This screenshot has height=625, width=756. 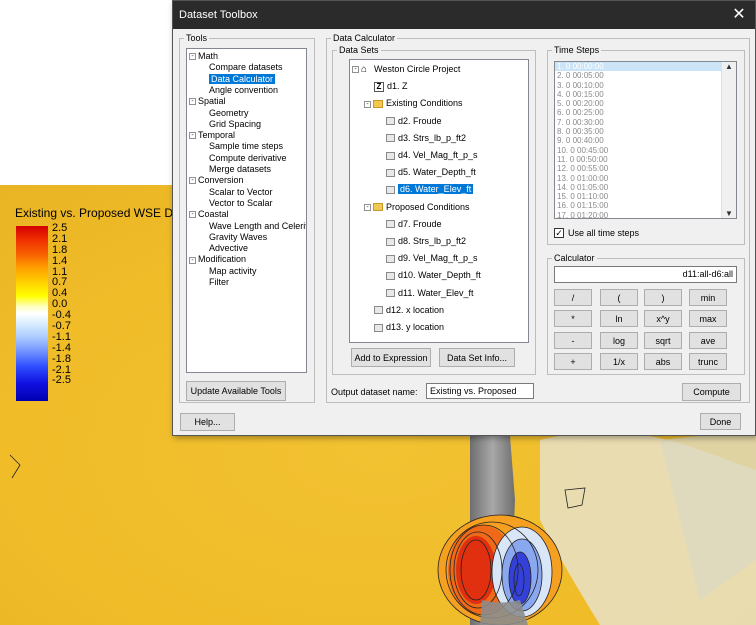 I want to click on time-step-item: 3. 0 00:10:00, so click(x=638, y=85).